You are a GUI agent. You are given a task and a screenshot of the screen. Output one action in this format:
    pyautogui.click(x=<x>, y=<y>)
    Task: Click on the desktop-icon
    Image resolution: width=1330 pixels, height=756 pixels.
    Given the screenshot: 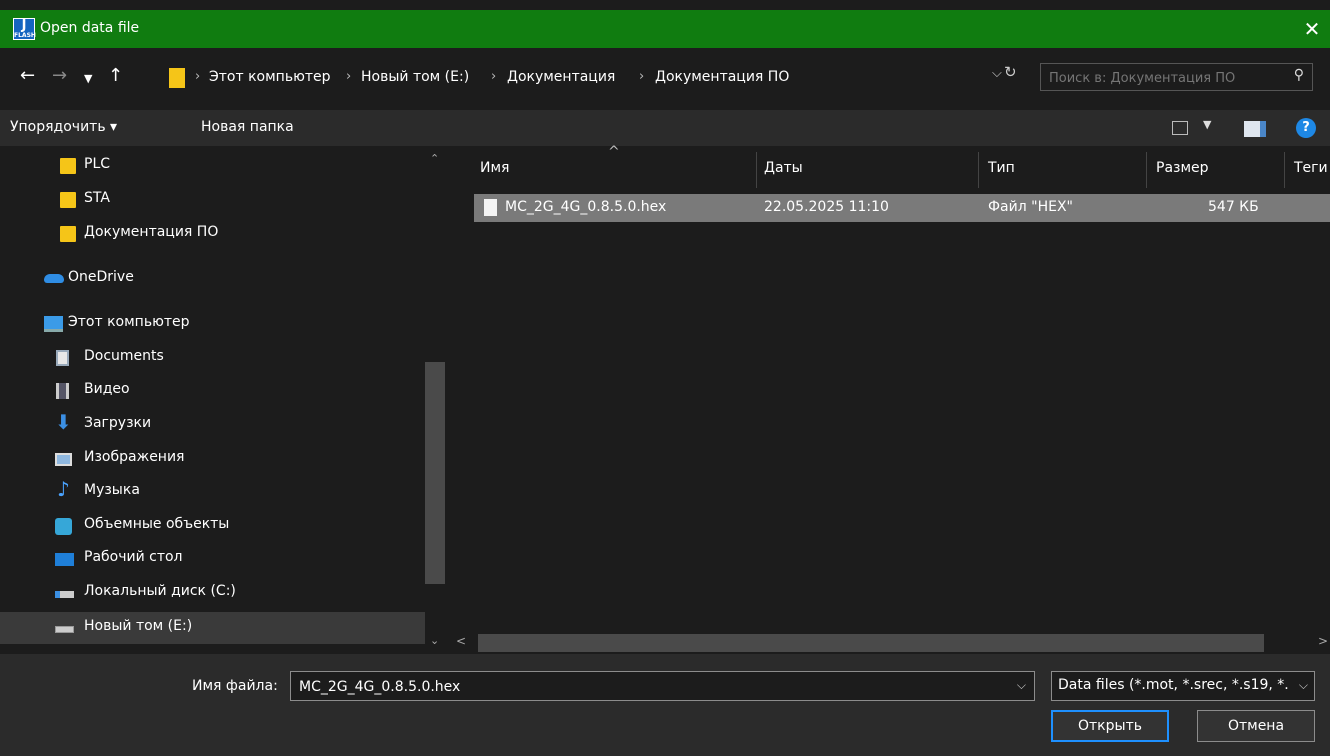 What is the action you would take?
    pyautogui.click(x=64, y=559)
    